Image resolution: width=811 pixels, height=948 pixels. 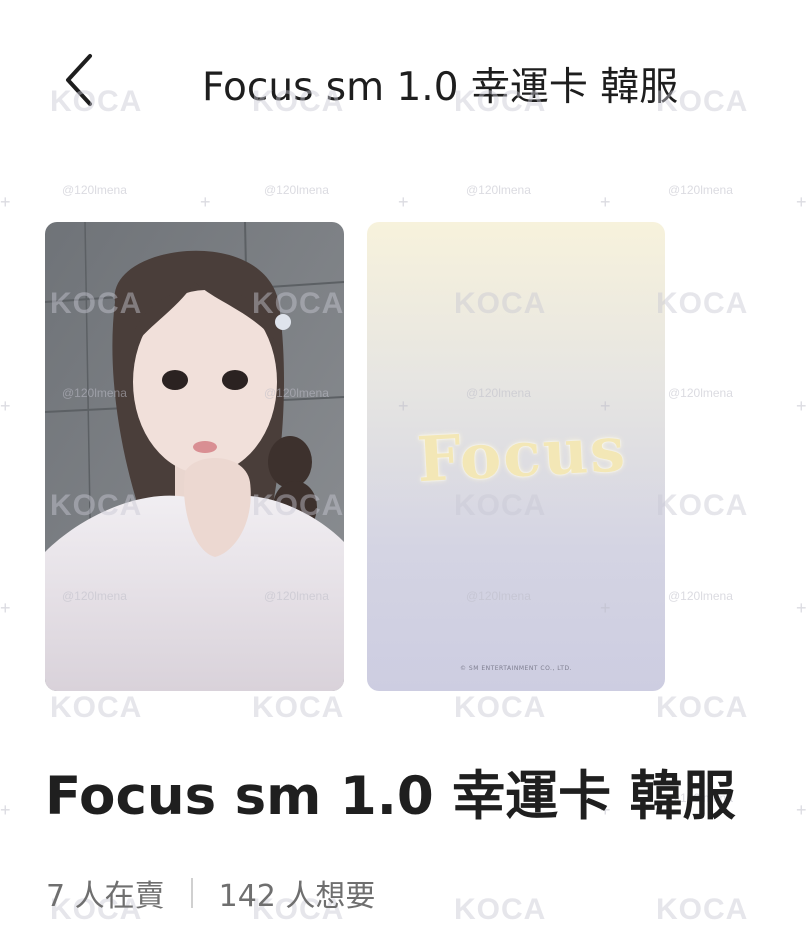 What do you see at coordinates (191, 893) in the screenshot?
I see `divider` at bounding box center [191, 893].